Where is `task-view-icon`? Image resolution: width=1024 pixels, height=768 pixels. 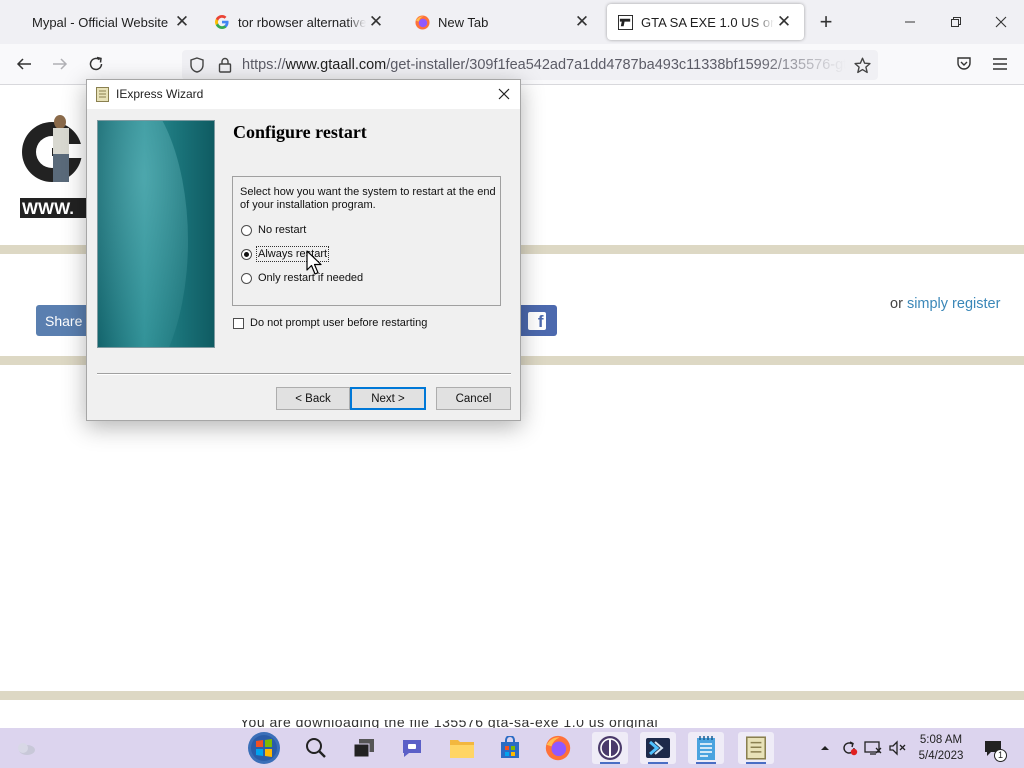
task-view-icon is located at coordinates (364, 748).